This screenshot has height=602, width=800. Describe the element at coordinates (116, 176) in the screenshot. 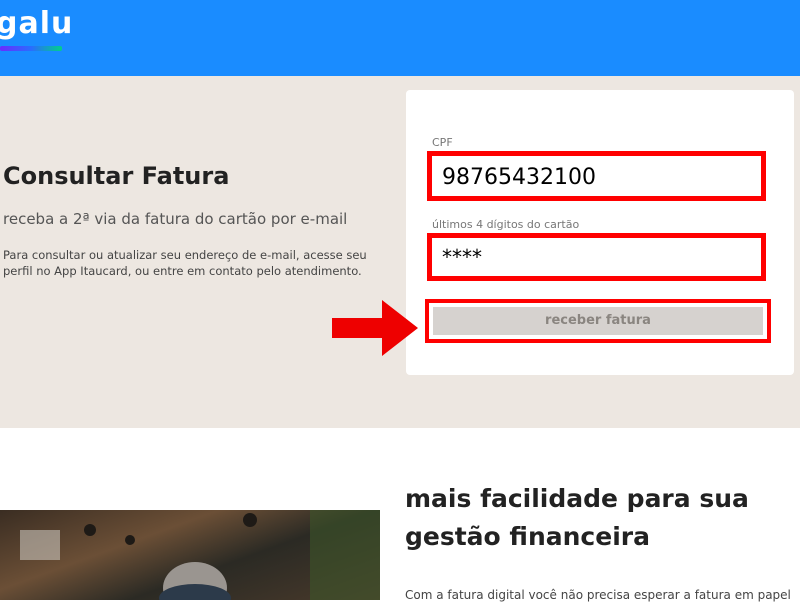

I see `page-title: Consultar Fatura` at that location.